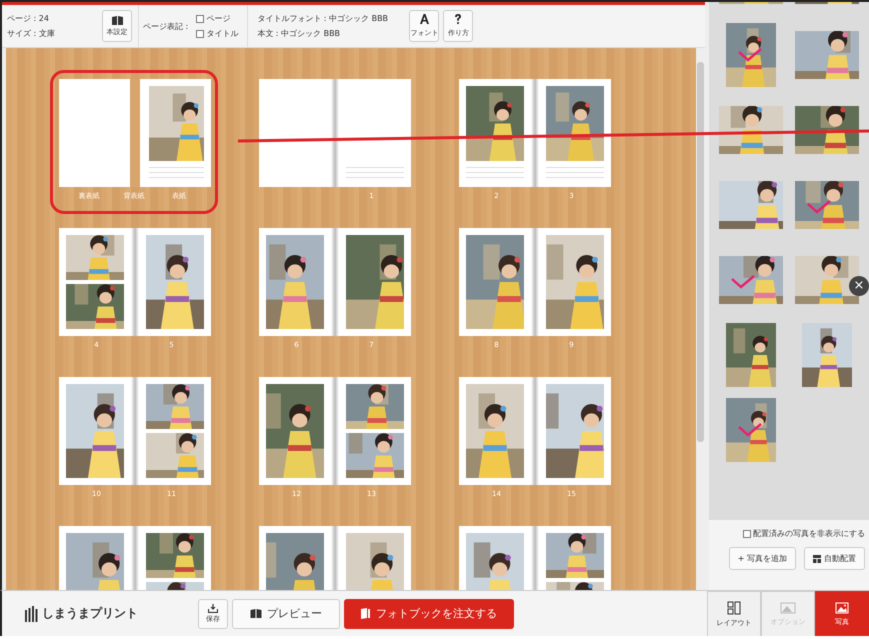 The height and width of the screenshot is (639, 869). I want to click on add-photo-button: + 写真を追加, so click(762, 558).